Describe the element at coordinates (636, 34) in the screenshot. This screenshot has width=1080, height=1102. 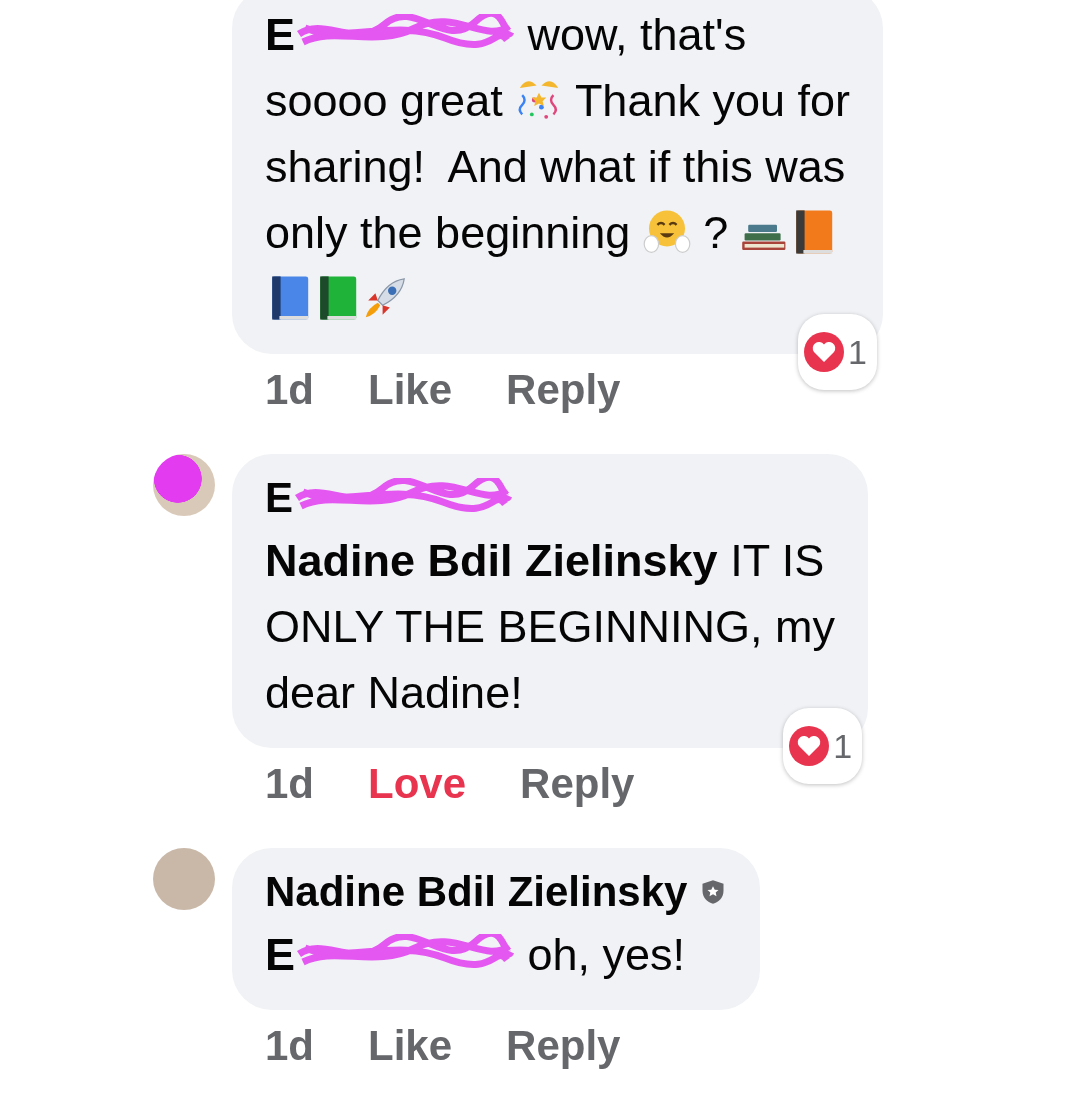
I see `comment-text: wow, that's` at that location.